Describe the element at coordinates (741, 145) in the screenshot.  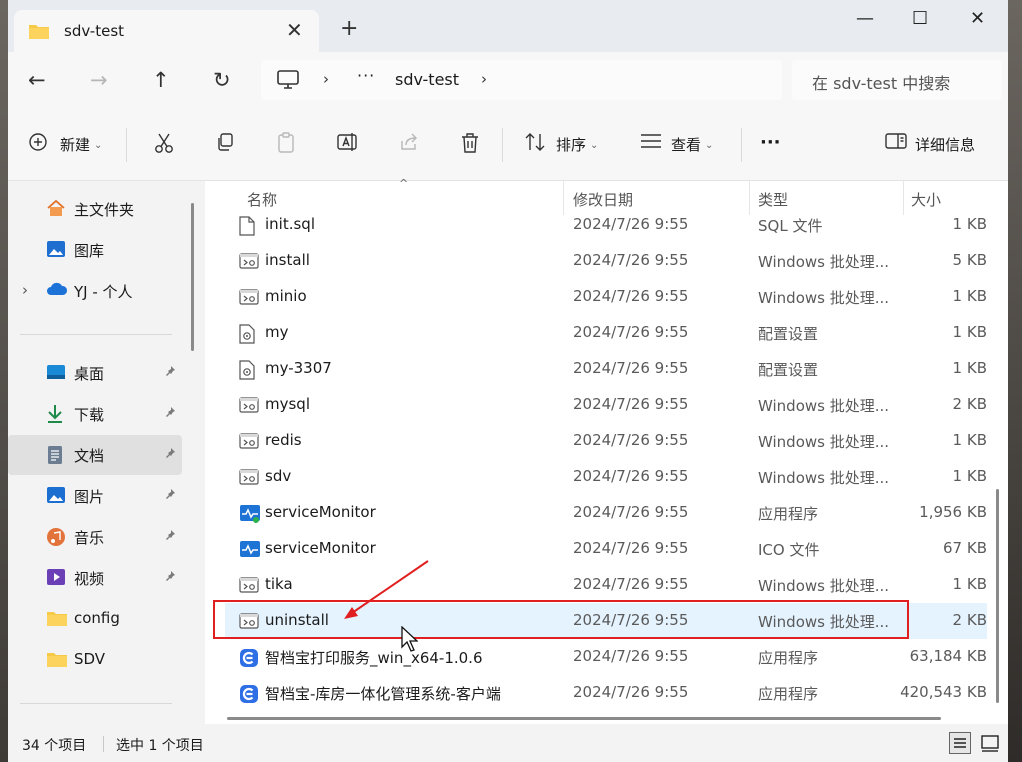
I see `toolbar-divider` at that location.